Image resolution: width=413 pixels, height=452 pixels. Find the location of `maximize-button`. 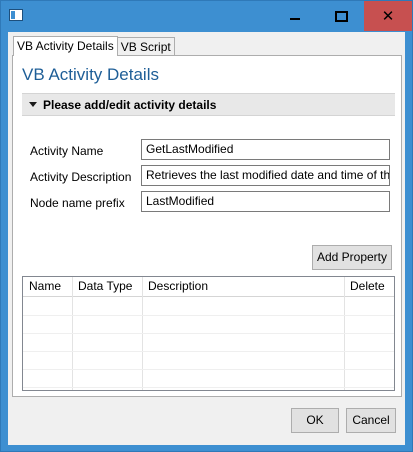

maximize-button is located at coordinates (341, 16).